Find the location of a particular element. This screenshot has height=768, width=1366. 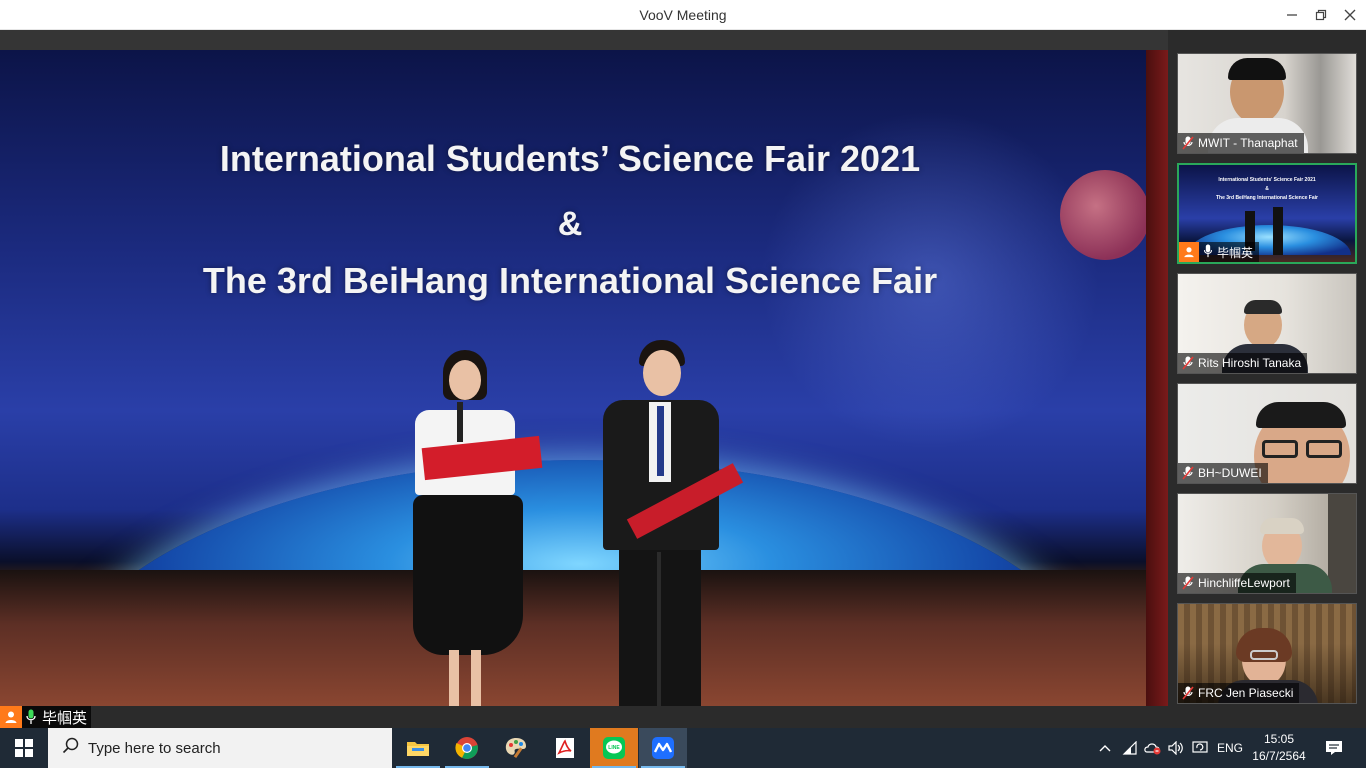

folder-icon is located at coordinates (418, 749).